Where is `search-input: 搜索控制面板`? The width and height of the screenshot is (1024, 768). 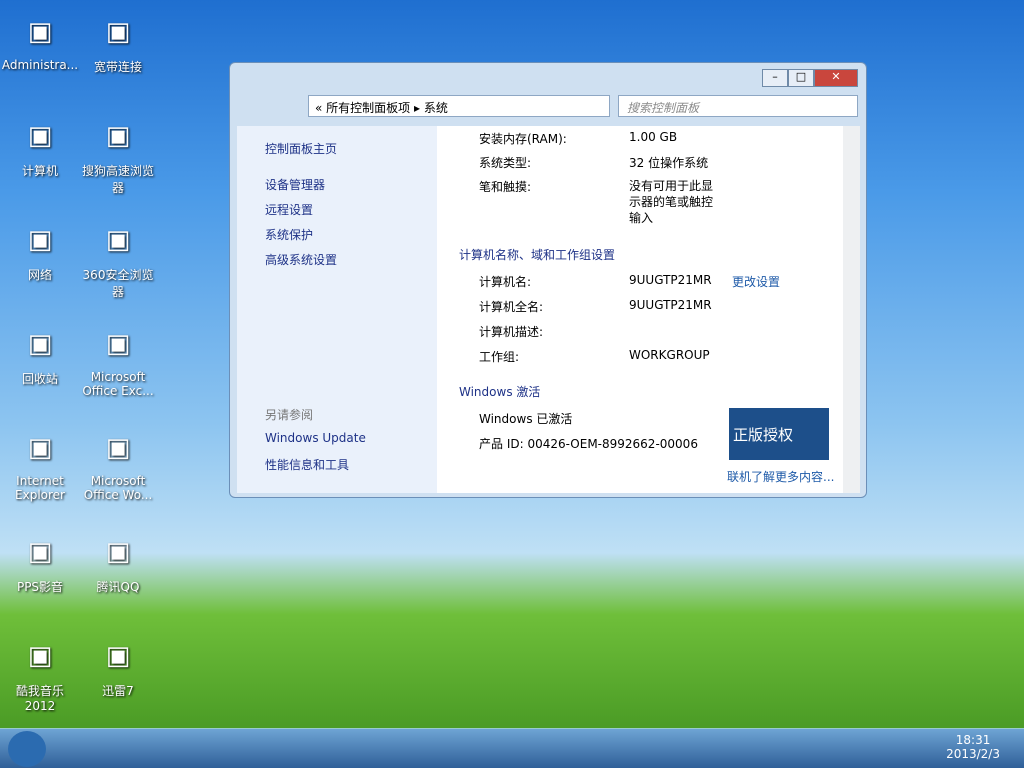
search-input: 搜索控制面板 is located at coordinates (738, 106).